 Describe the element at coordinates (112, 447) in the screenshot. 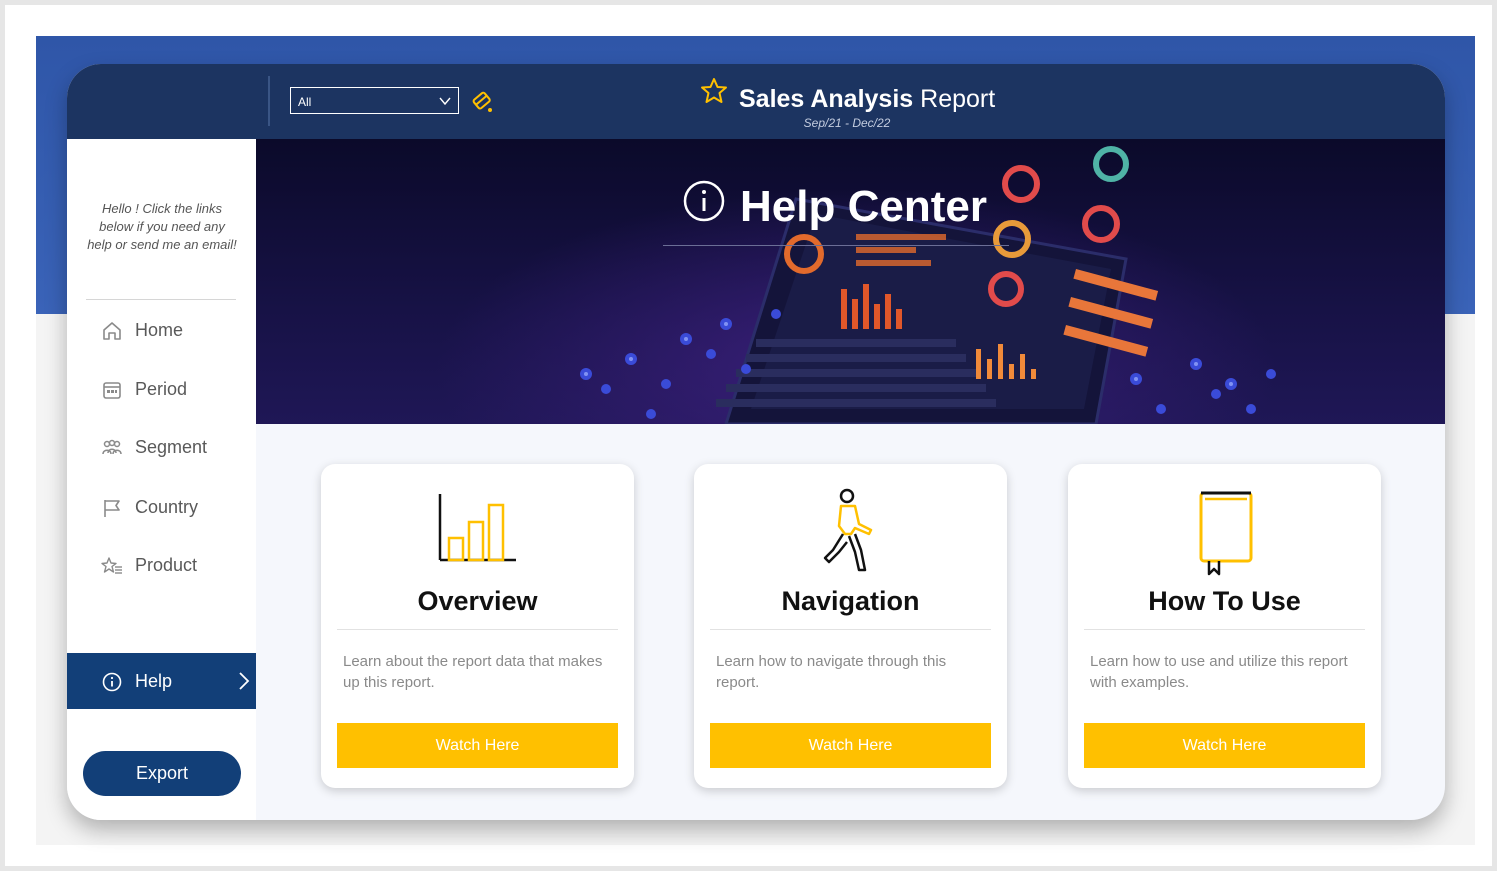

I see `people-icon` at that location.